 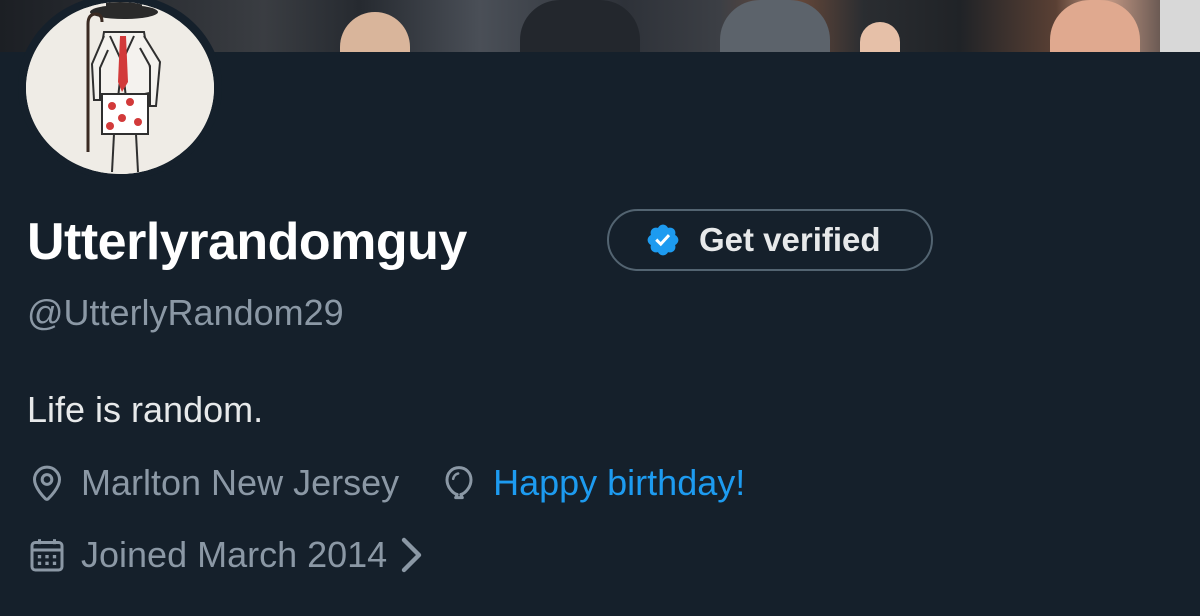 I want to click on birthday-item: Happy birthday!, so click(x=592, y=483).